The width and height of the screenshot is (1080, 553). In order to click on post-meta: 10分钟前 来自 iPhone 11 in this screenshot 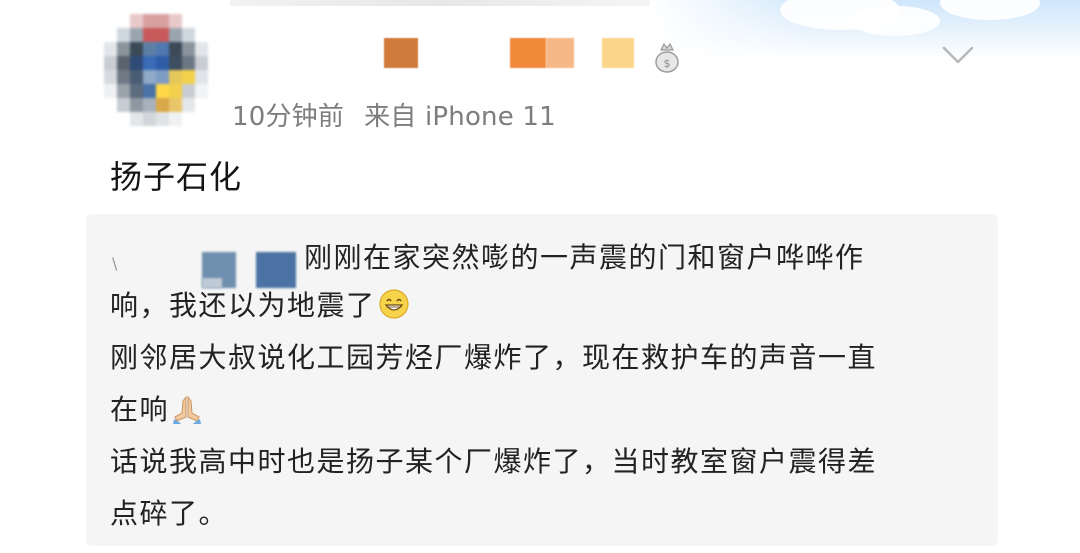, I will do `click(394, 114)`.